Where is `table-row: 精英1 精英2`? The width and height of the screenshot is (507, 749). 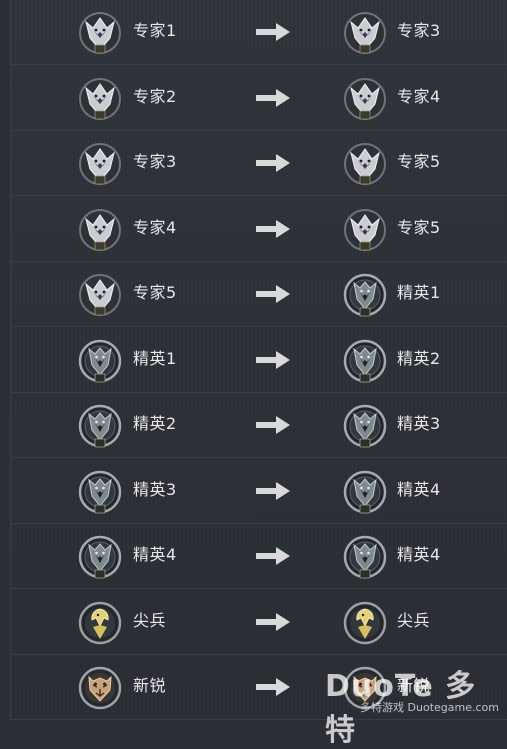
table-row: 精英1 精英2 is located at coordinates (259, 360).